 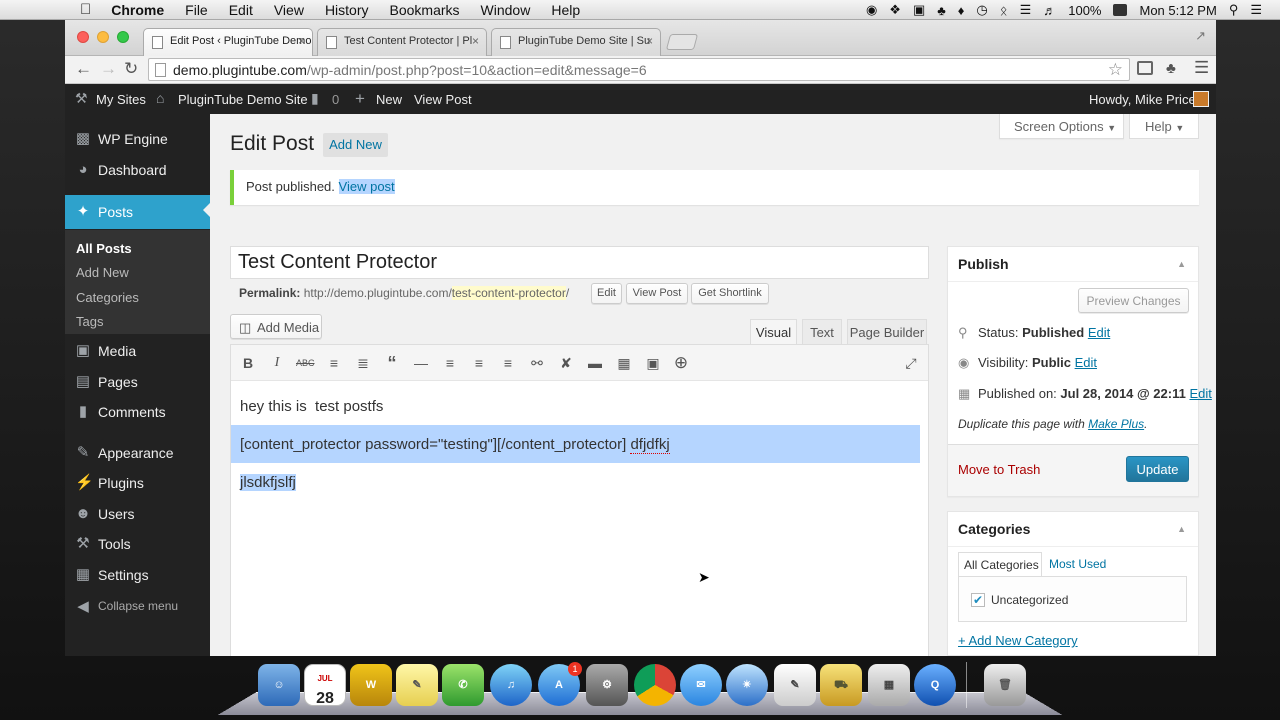 I want to click on messages-green-icon: ✆, so click(x=463, y=685).